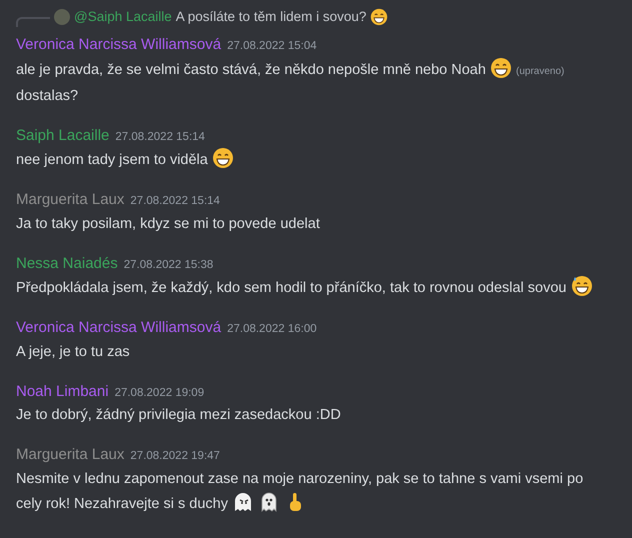 The width and height of the screenshot is (632, 538). Describe the element at coordinates (159, 393) in the screenshot. I see `timestamp: 27.08.2022 19:09` at that location.